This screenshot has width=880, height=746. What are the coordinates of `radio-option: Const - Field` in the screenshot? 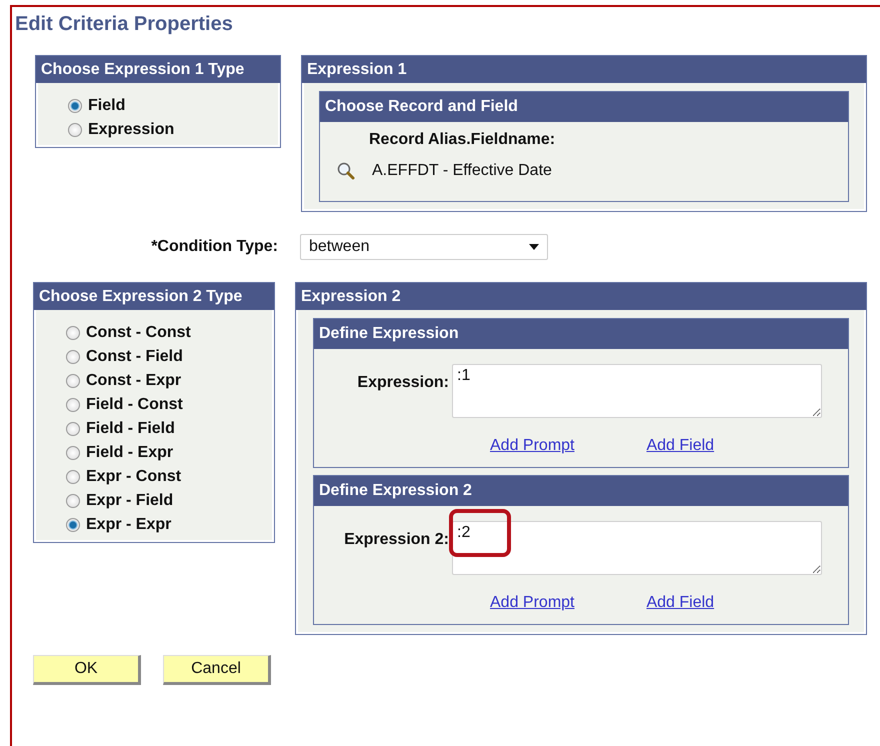 It's located at (170, 357).